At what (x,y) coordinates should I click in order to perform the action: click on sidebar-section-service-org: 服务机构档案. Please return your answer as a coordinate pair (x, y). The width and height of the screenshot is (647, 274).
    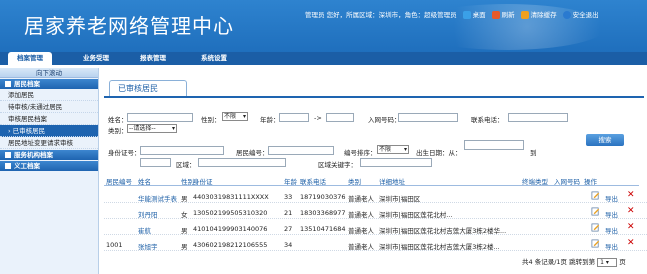
    Looking at the image, I should click on (49, 155).